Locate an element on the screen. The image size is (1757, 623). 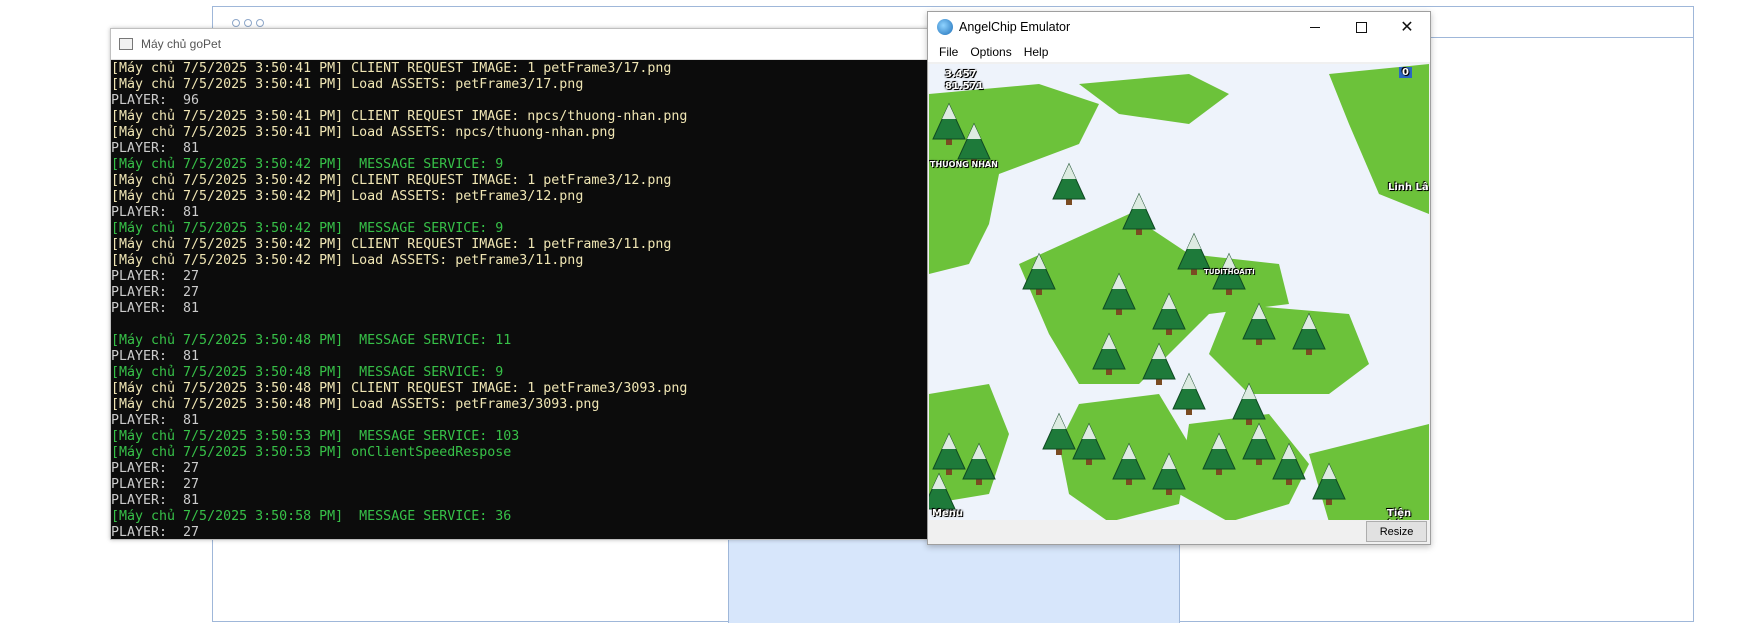
gem-amount: 81.571 is located at coordinates (964, 86).